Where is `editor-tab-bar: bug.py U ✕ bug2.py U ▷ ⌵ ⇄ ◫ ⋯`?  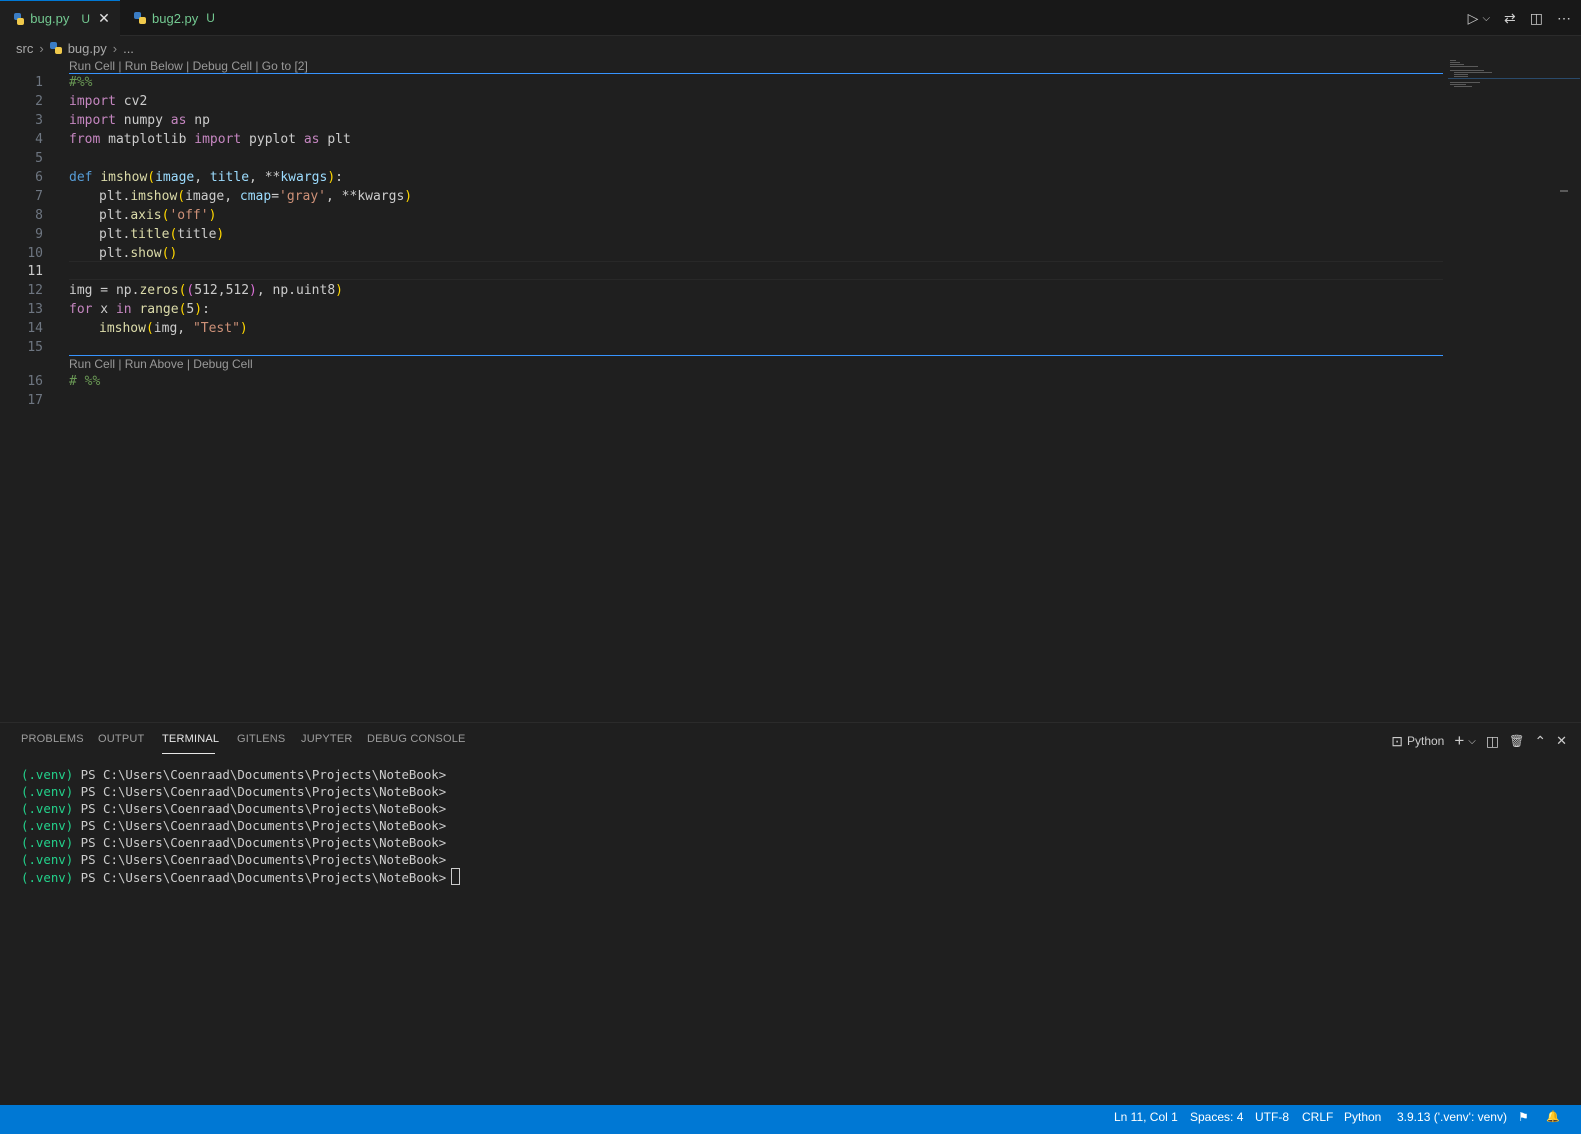 editor-tab-bar: bug.py U ✕ bug2.py U ▷ ⌵ ⇄ ◫ ⋯ is located at coordinates (790, 18).